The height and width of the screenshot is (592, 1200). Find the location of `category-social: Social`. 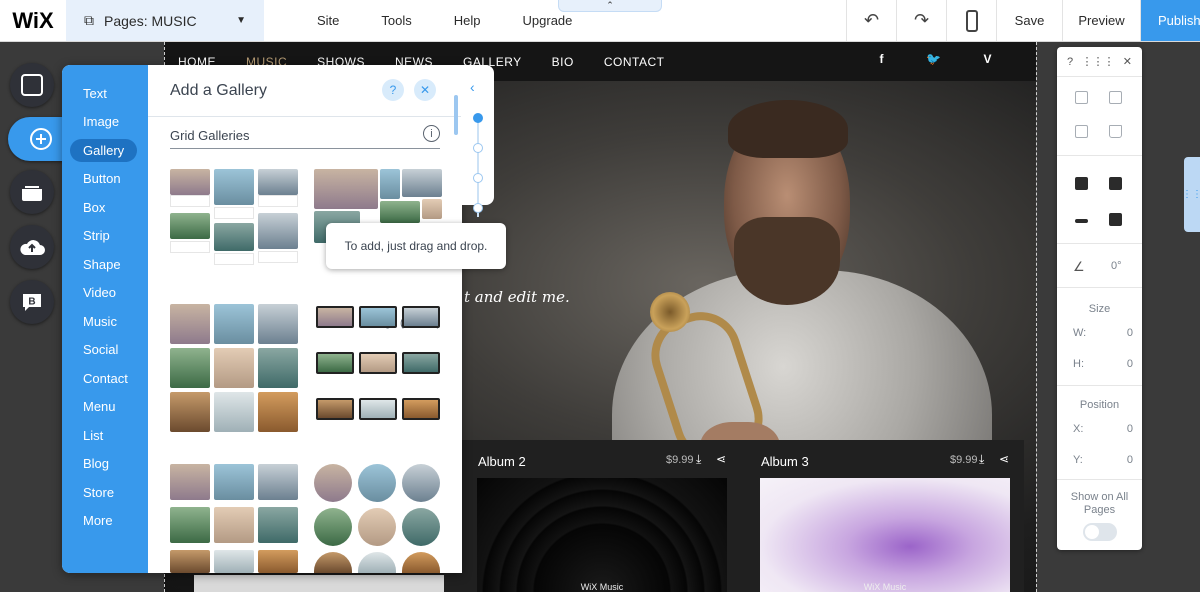

category-social: Social is located at coordinates (105, 350).